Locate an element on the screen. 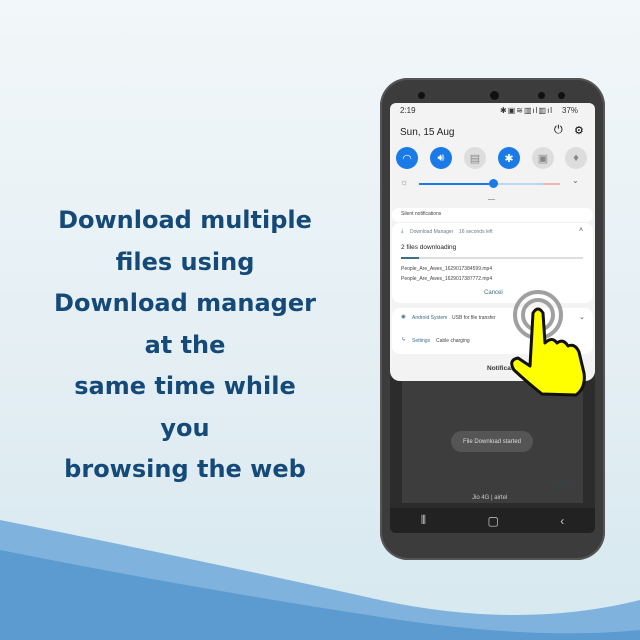 The width and height of the screenshot is (640, 640). status-time: 2:19 is located at coordinates (408, 110).